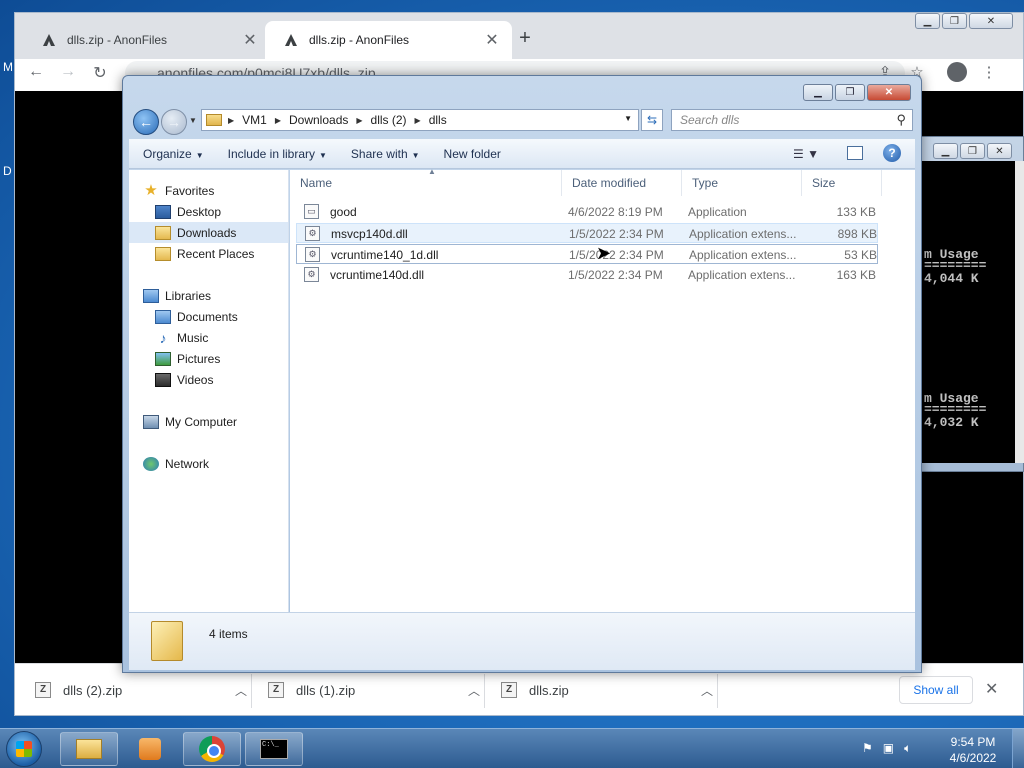 Image resolution: width=1024 pixels, height=768 pixels. What do you see at coordinates (806, 154) in the screenshot?
I see `view-options-icon: ☰ ▼` at bounding box center [806, 154].